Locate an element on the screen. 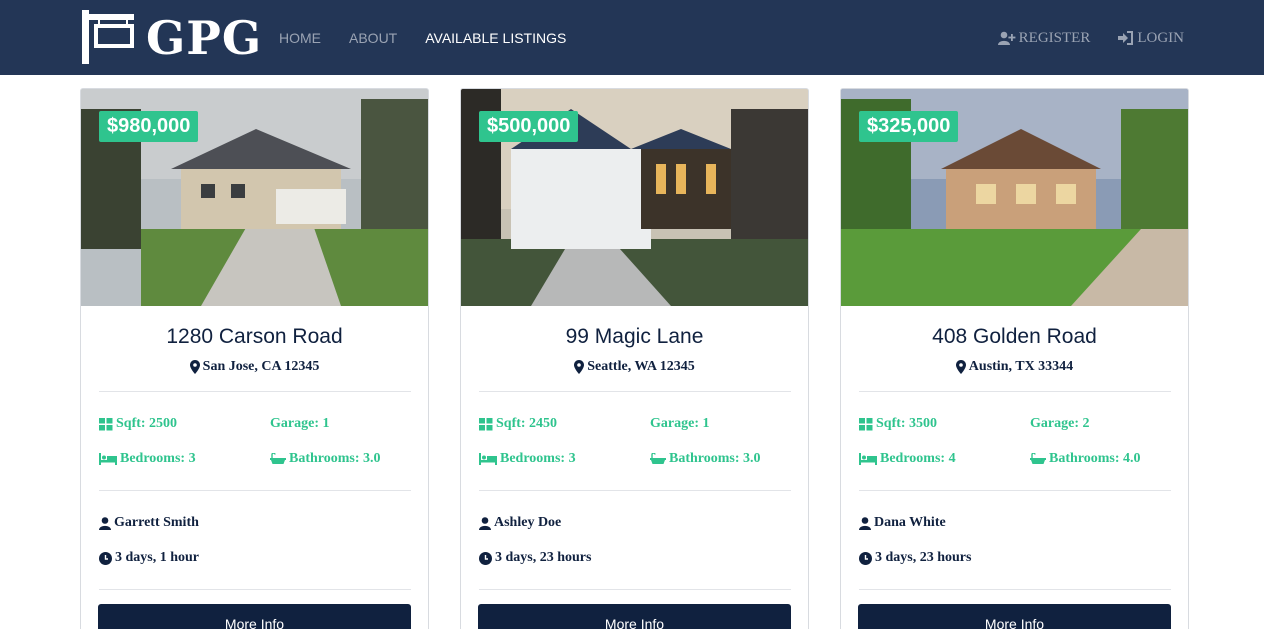 The image size is (1264, 629). realtor-info: Ashley Doe is located at coordinates (520, 523).